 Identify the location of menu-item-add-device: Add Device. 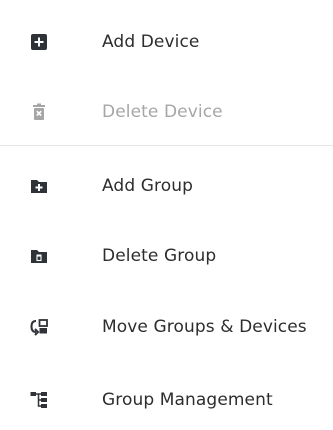
(166, 42).